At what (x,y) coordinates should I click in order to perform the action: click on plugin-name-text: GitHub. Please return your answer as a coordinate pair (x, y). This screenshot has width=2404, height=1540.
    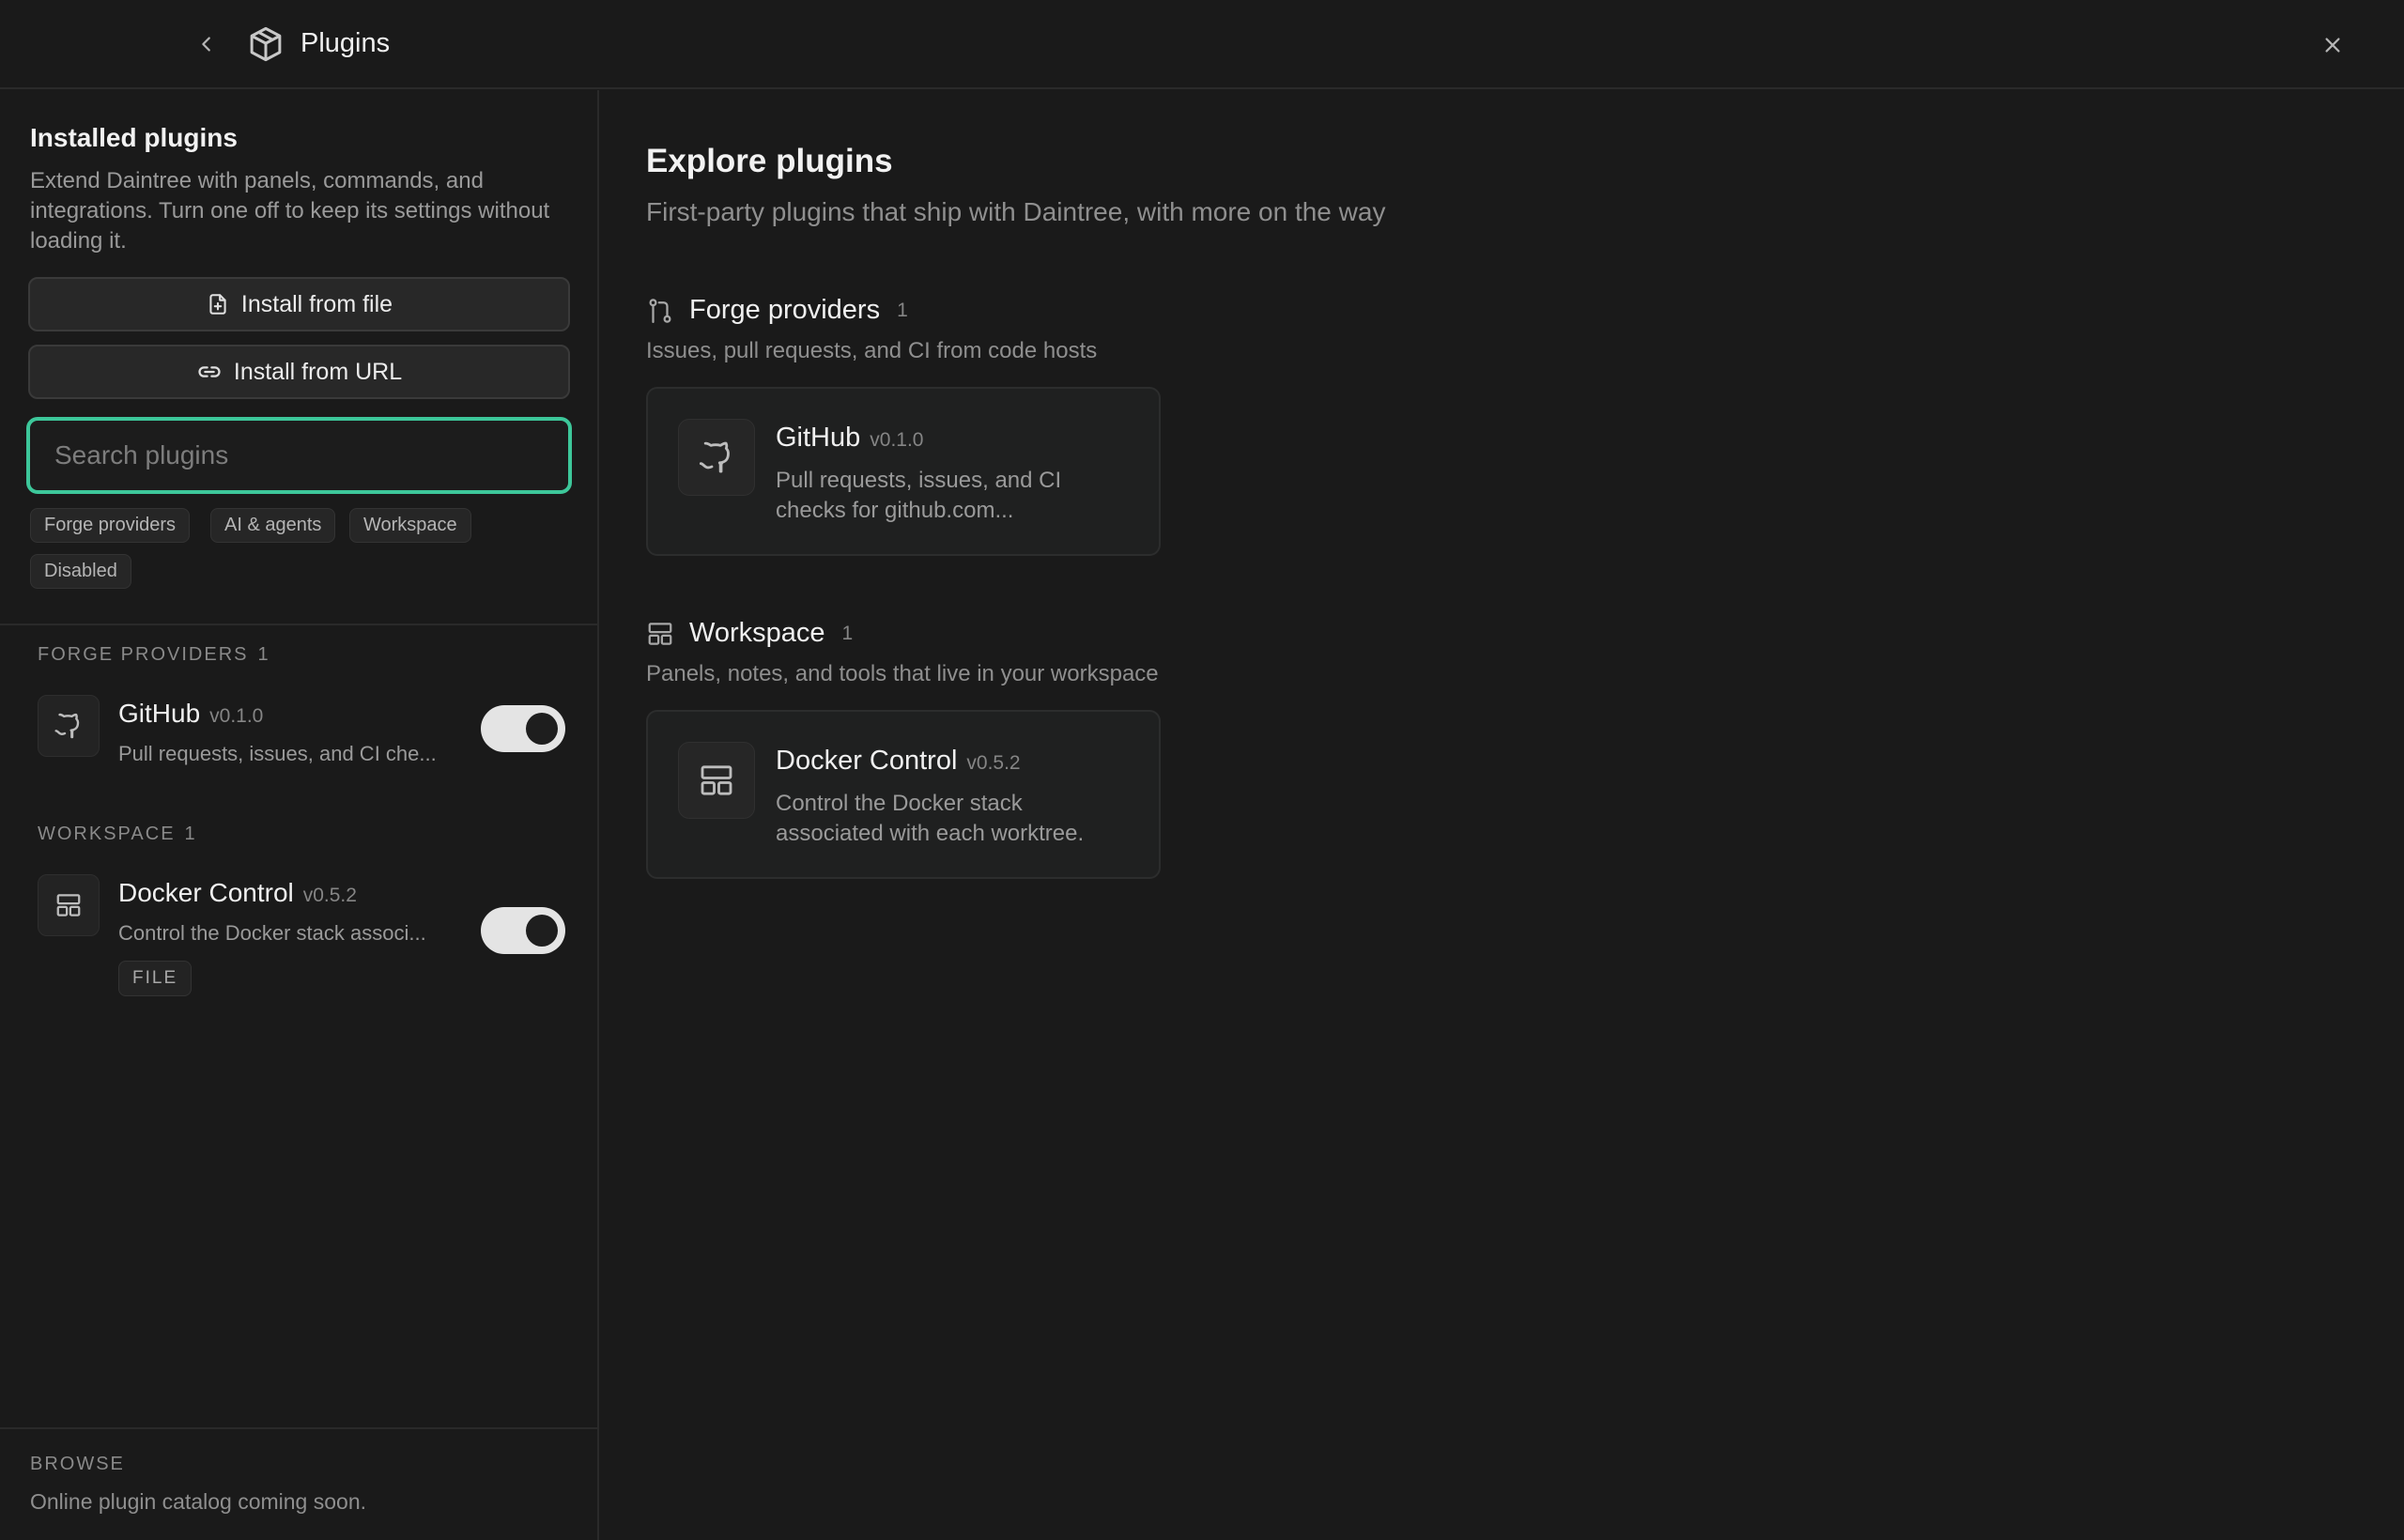
    Looking at the image, I should click on (159, 713).